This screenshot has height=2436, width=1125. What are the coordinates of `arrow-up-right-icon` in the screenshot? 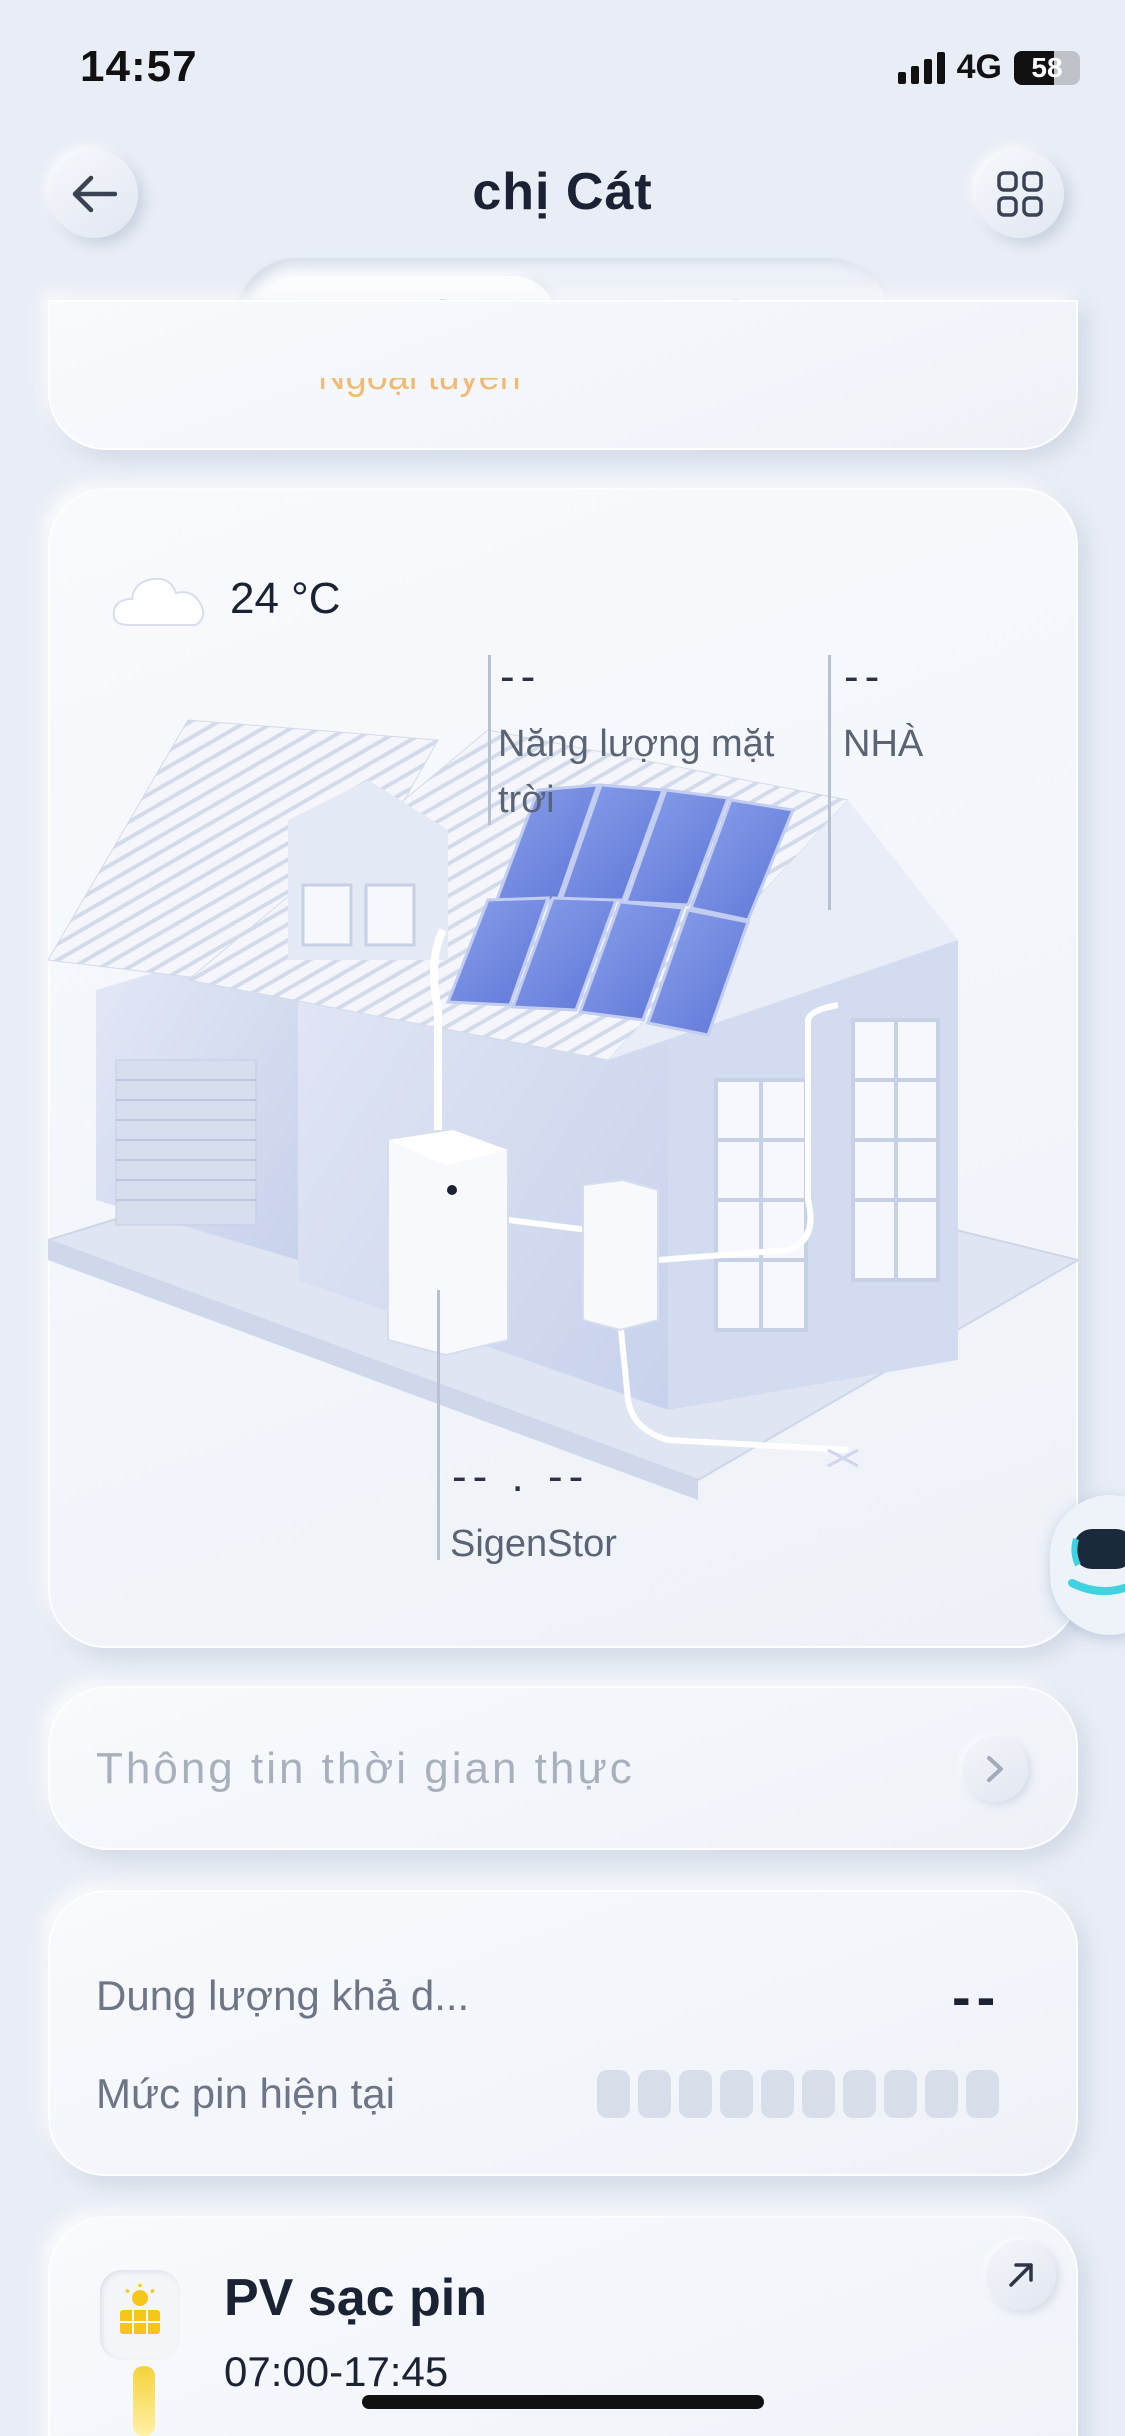 It's located at (1021, 2275).